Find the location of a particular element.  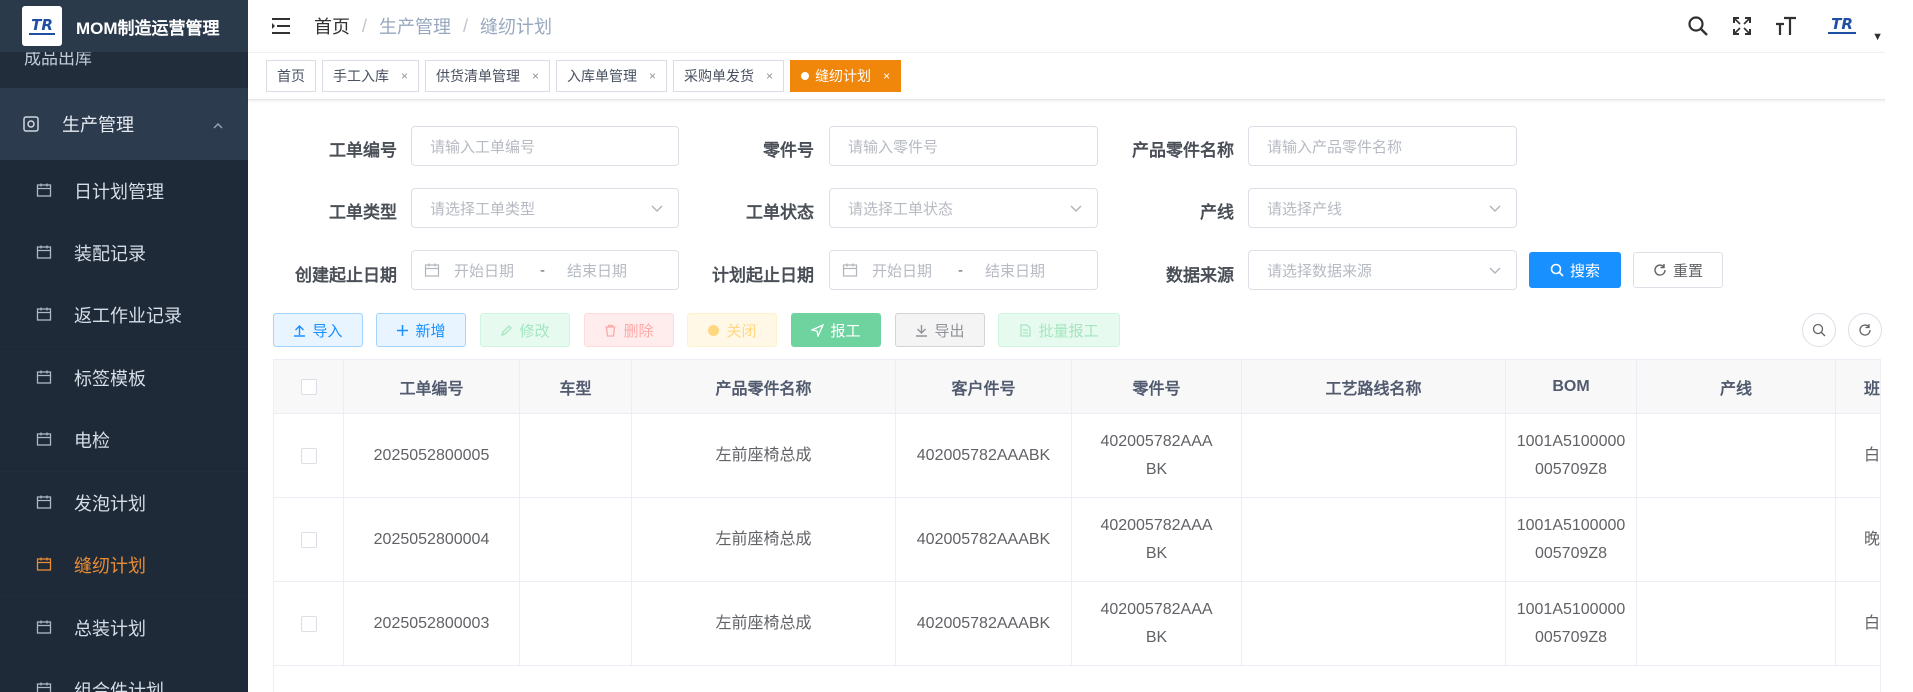

table-cell is located at coordinates (1374, 539).